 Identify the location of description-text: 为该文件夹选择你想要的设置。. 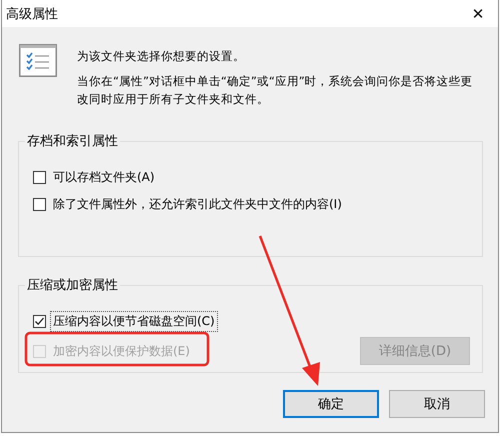
(161, 56).